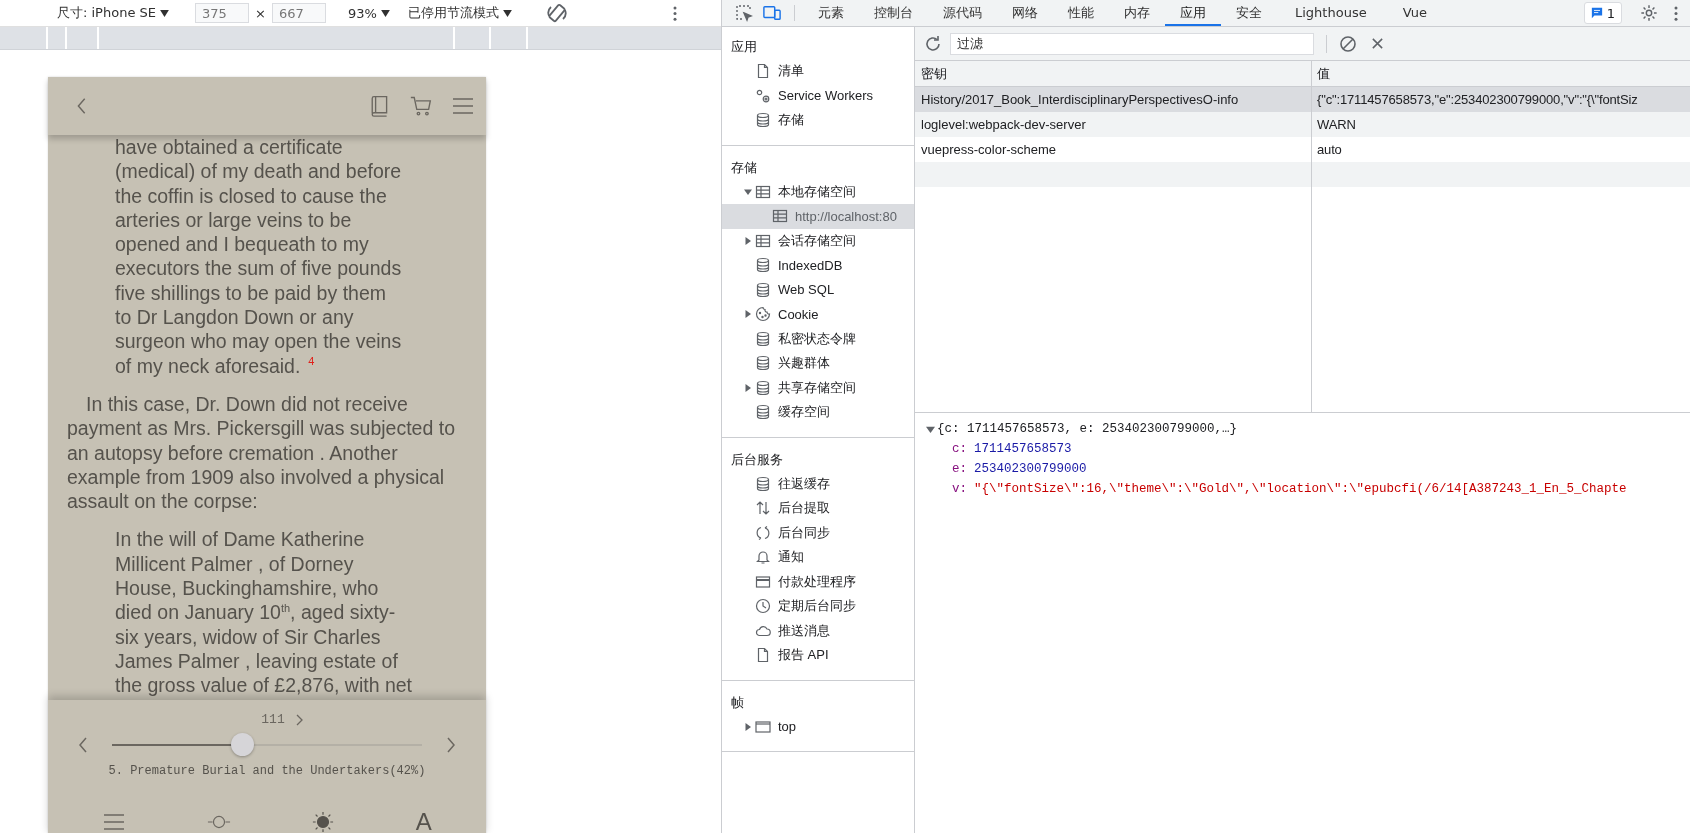 The height and width of the screenshot is (833, 1690). I want to click on column-header: 值, so click(1321, 73).